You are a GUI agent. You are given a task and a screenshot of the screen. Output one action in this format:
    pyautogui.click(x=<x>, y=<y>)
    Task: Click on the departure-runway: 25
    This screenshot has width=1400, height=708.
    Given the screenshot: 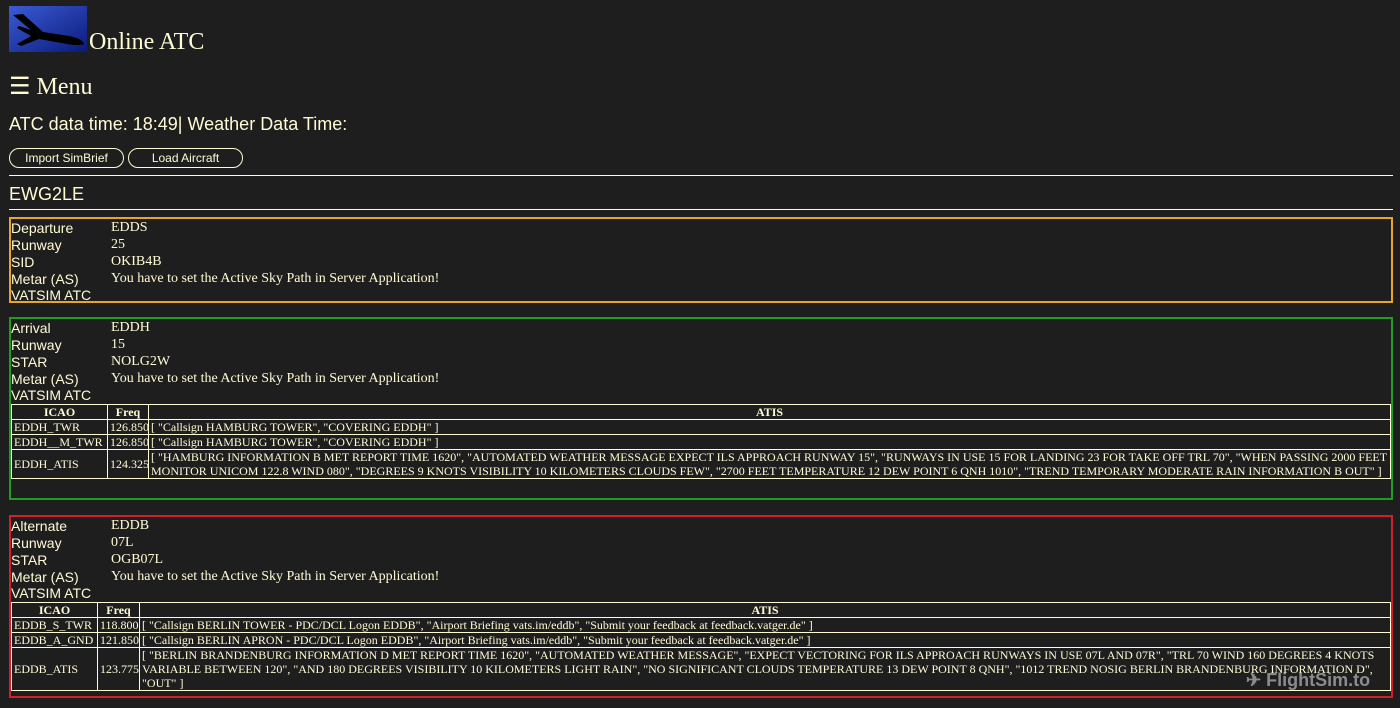 What is the action you would take?
    pyautogui.click(x=118, y=244)
    